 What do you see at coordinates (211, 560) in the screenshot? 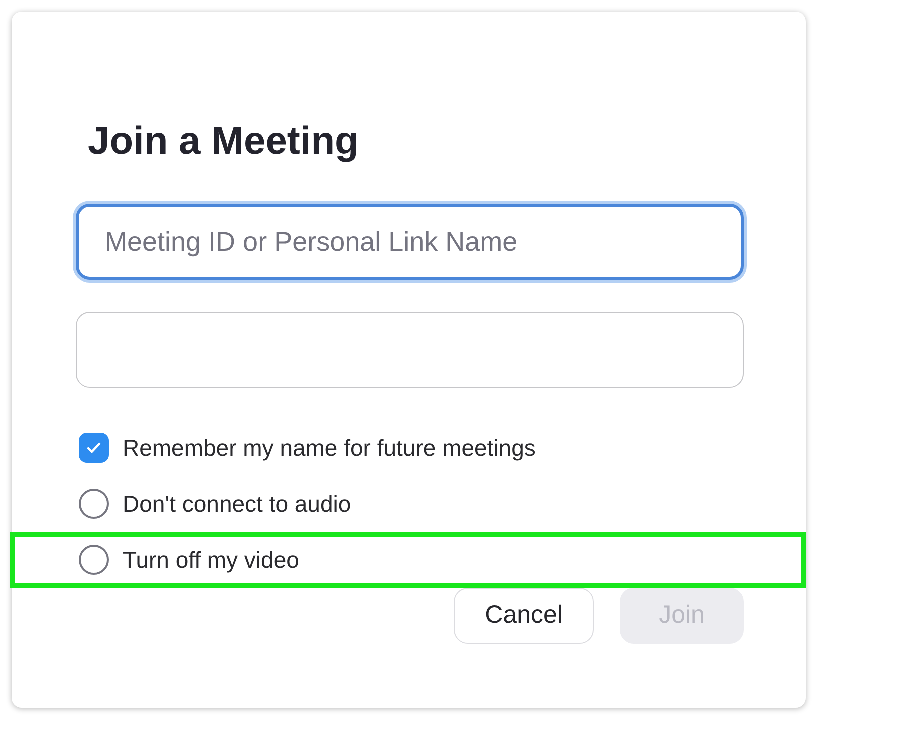
I see `checkbox-label: Turn off my video` at bounding box center [211, 560].